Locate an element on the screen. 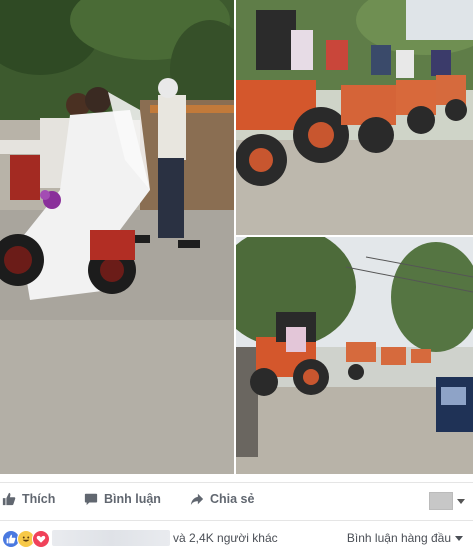  post-actions-bar: Thích Bình luận Chia sẻ is located at coordinates (236, 498).